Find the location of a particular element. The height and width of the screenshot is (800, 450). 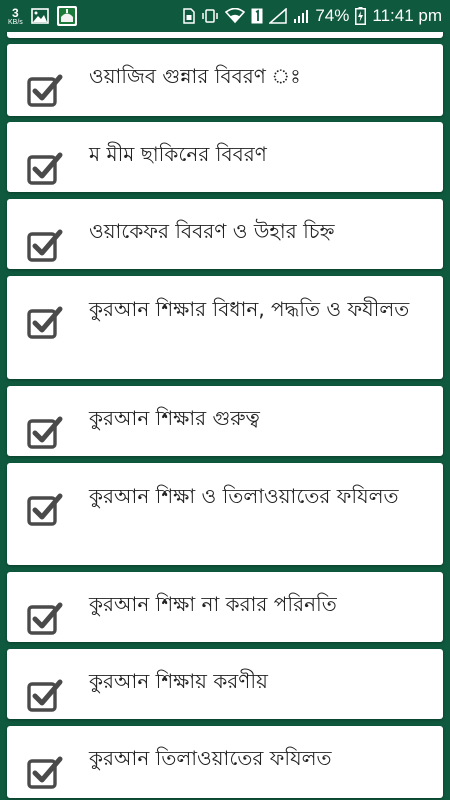

list-item-label: কুরআন শিক্ষা না করার পরিনতি is located at coordinates (213, 604).